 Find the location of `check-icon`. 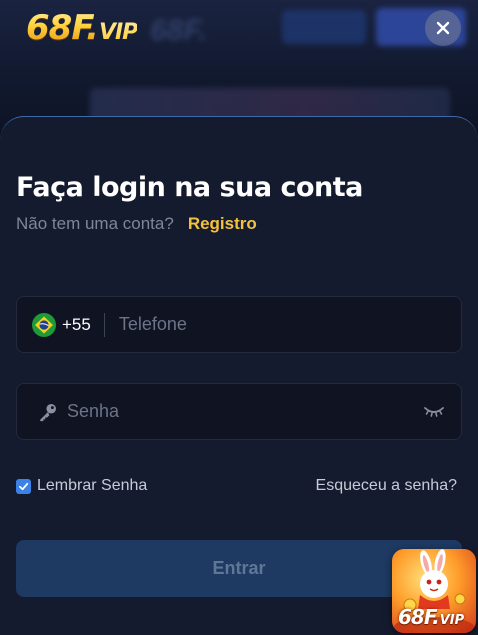

check-icon is located at coordinates (23, 486).